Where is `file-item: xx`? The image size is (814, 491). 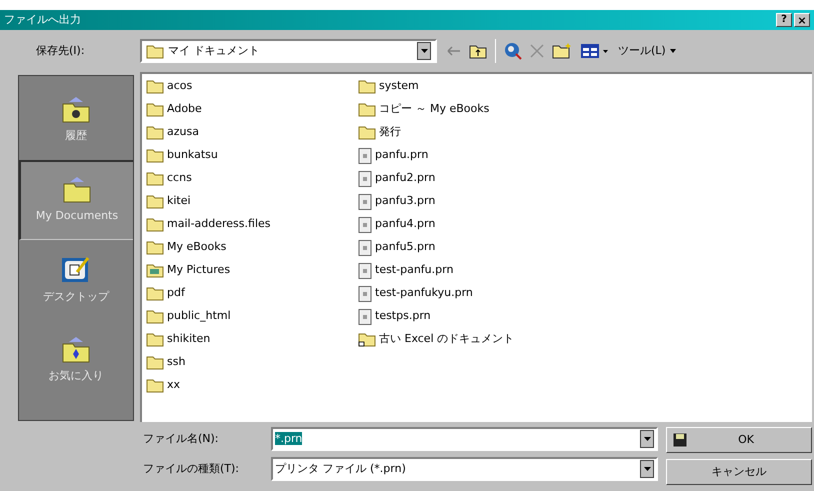
file-item: xx is located at coordinates (252, 385).